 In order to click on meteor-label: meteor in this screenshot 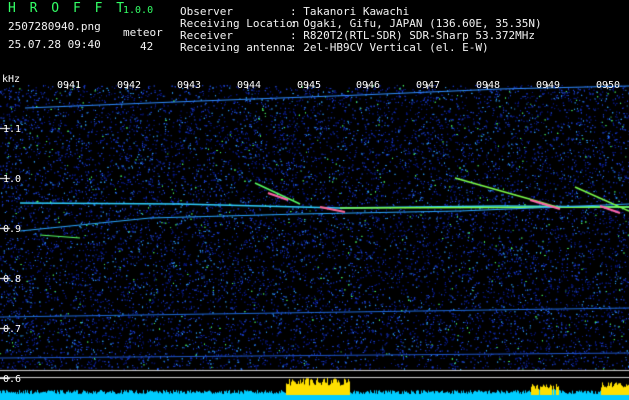, I will do `click(143, 32)`.